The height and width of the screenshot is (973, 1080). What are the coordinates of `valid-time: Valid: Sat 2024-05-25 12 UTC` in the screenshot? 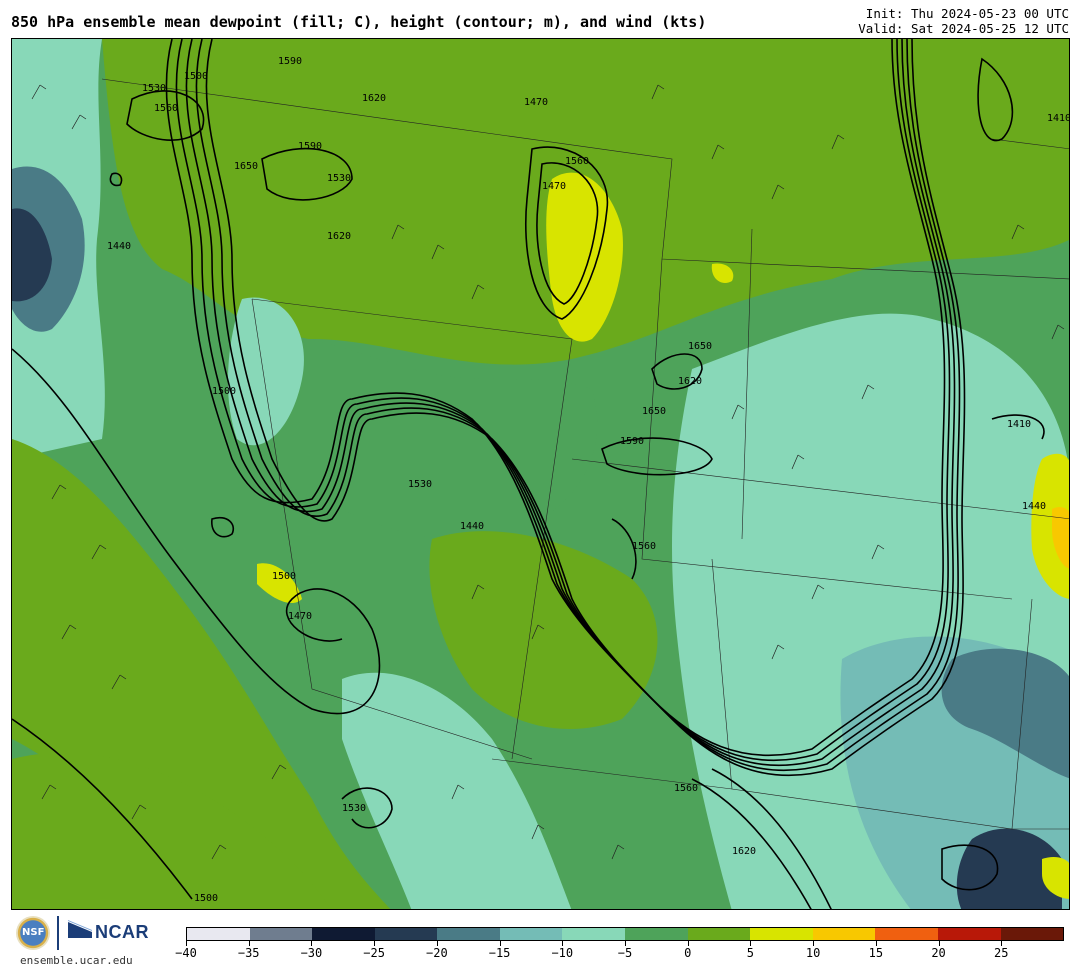 It's located at (963, 28).